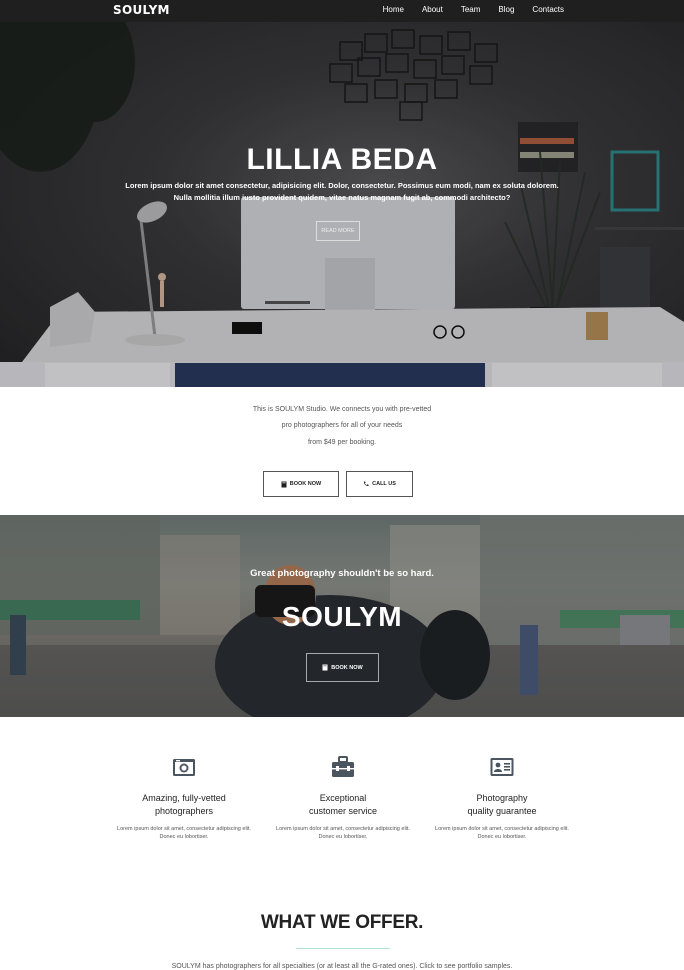 This screenshot has height=970, width=684. I want to click on feature-title: Amazing, fully-vetted photographers, so click(184, 805).